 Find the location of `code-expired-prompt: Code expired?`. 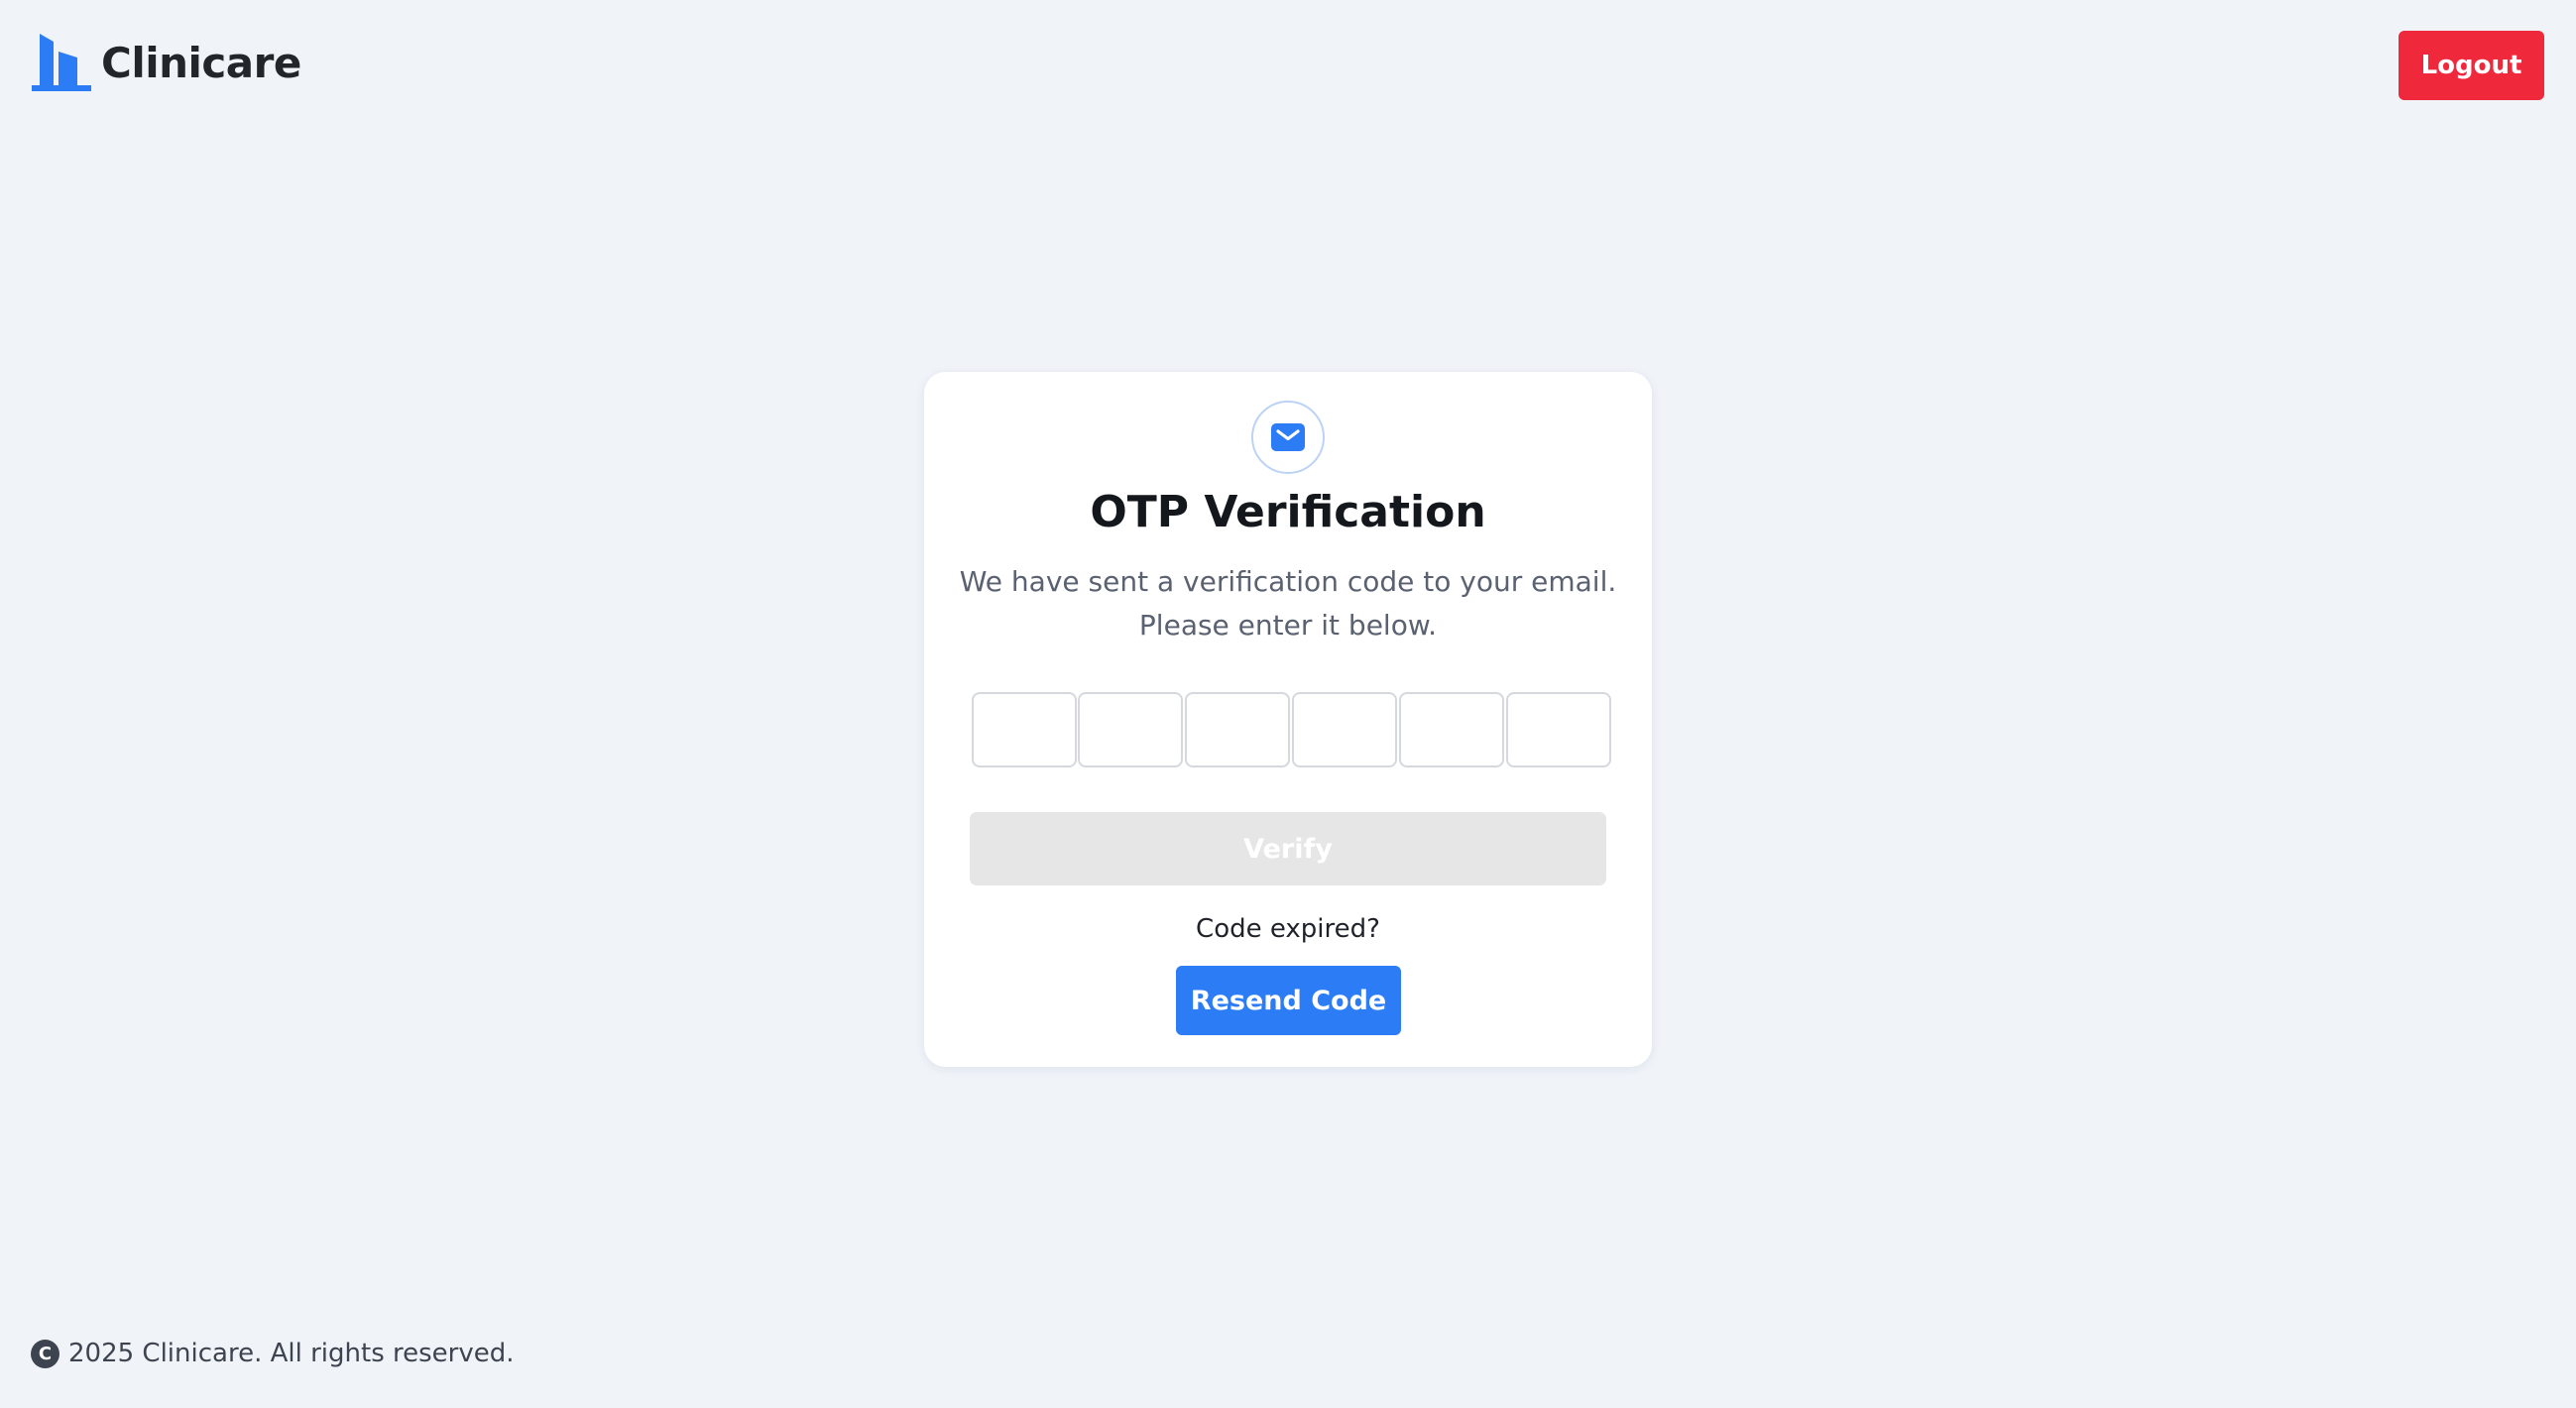

code-expired-prompt: Code expired? is located at coordinates (1288, 929).